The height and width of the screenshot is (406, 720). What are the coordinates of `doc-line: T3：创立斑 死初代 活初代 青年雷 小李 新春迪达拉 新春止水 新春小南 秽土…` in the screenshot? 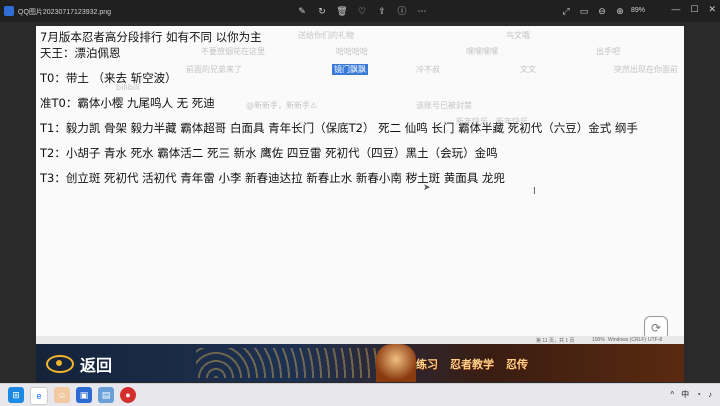 It's located at (272, 178).